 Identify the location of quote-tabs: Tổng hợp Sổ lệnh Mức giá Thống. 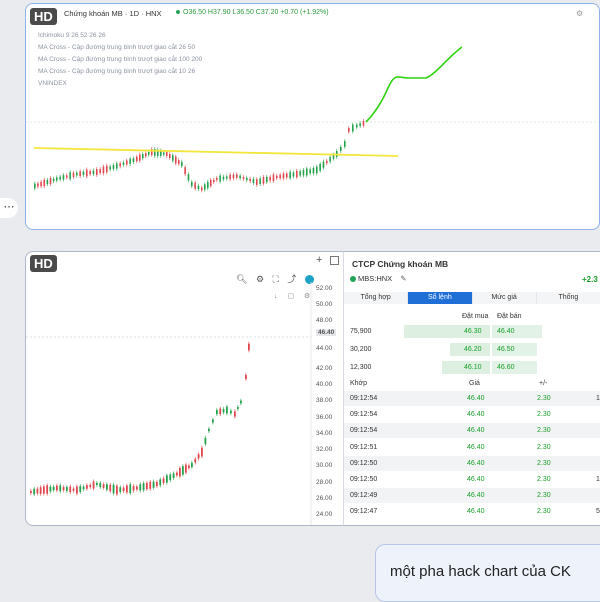
(472, 298).